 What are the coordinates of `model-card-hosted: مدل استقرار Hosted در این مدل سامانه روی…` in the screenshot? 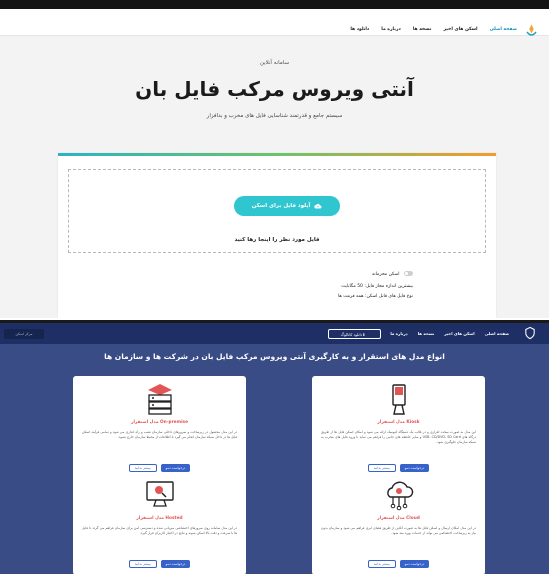 It's located at (159, 523).